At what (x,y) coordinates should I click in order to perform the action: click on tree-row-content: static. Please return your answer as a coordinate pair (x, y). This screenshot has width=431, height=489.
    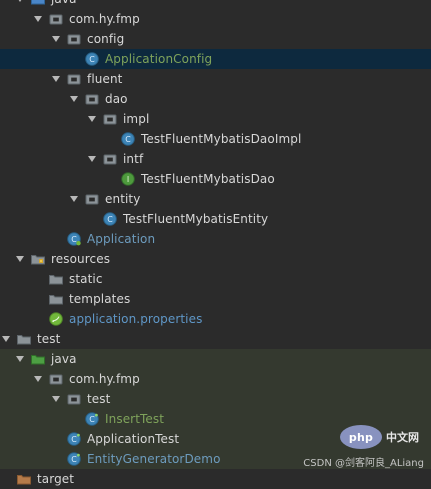
    Looking at the image, I should click on (67, 279).